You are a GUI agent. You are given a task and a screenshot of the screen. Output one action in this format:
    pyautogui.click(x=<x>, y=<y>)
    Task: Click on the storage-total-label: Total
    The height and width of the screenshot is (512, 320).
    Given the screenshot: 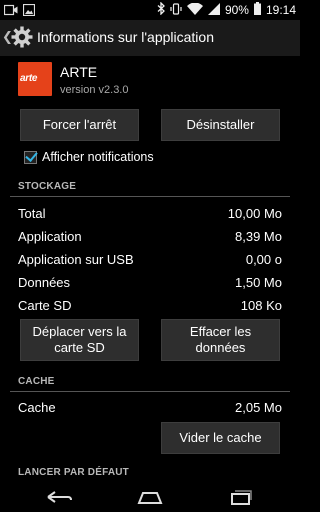 What is the action you would take?
    pyautogui.click(x=32, y=213)
    